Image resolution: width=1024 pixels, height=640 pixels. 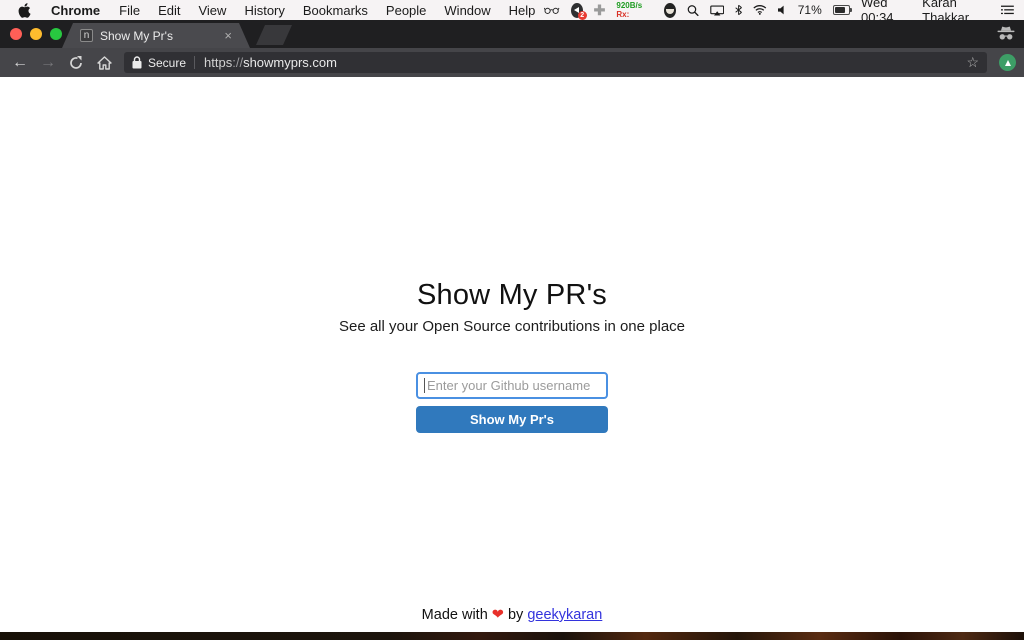 I want to click on author-link: geekykaran, so click(x=564, y=615).